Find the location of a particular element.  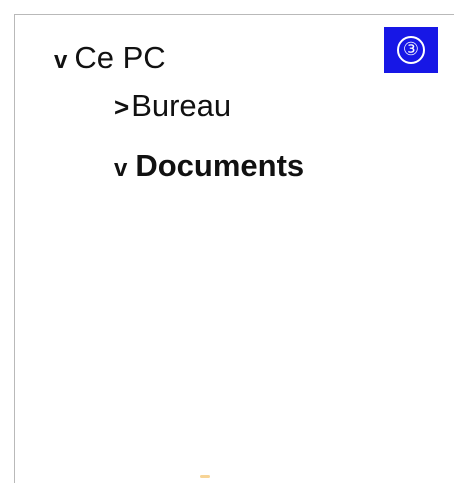

tree-item-ce-pc: v Ce PC is located at coordinates (110, 58).